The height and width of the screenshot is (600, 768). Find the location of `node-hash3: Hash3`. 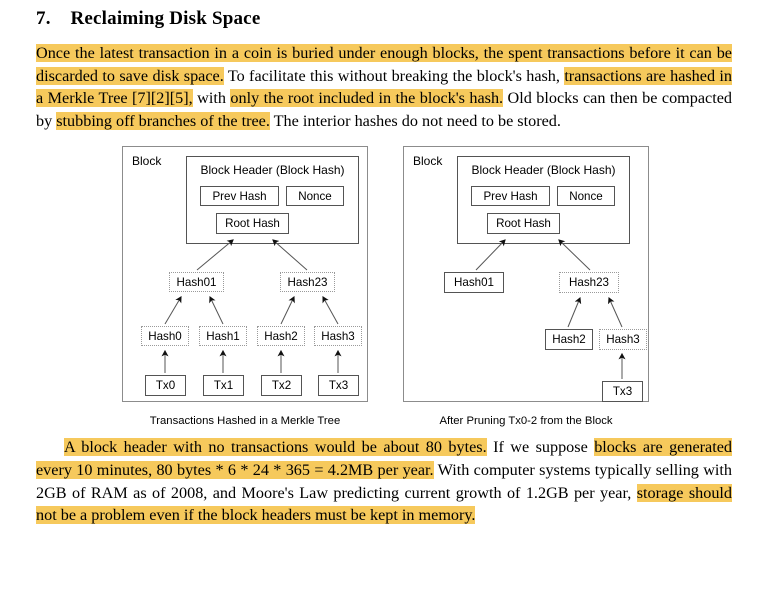

node-hash3: Hash3 is located at coordinates (338, 336).